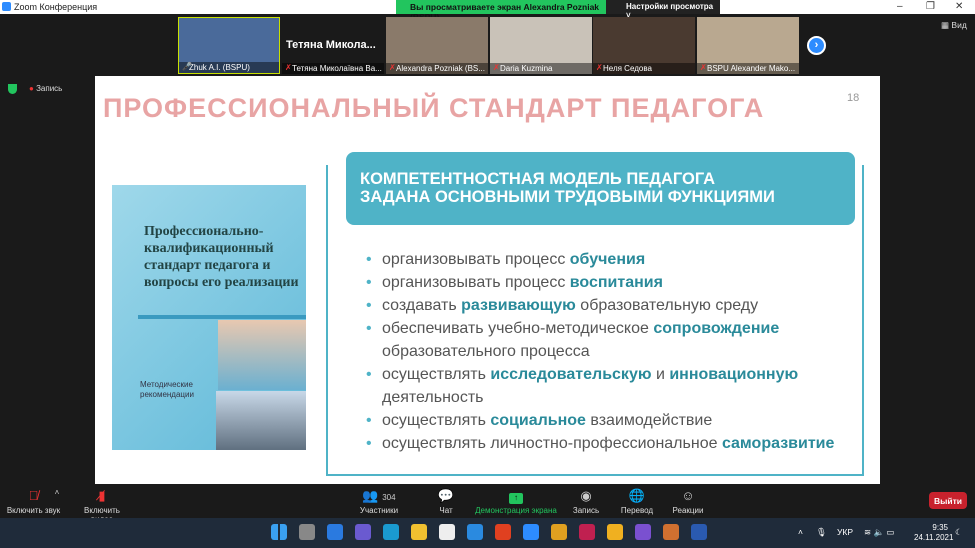 The image size is (975, 548). Describe the element at coordinates (959, 6) in the screenshot. I see `close-button: ✕` at that location.